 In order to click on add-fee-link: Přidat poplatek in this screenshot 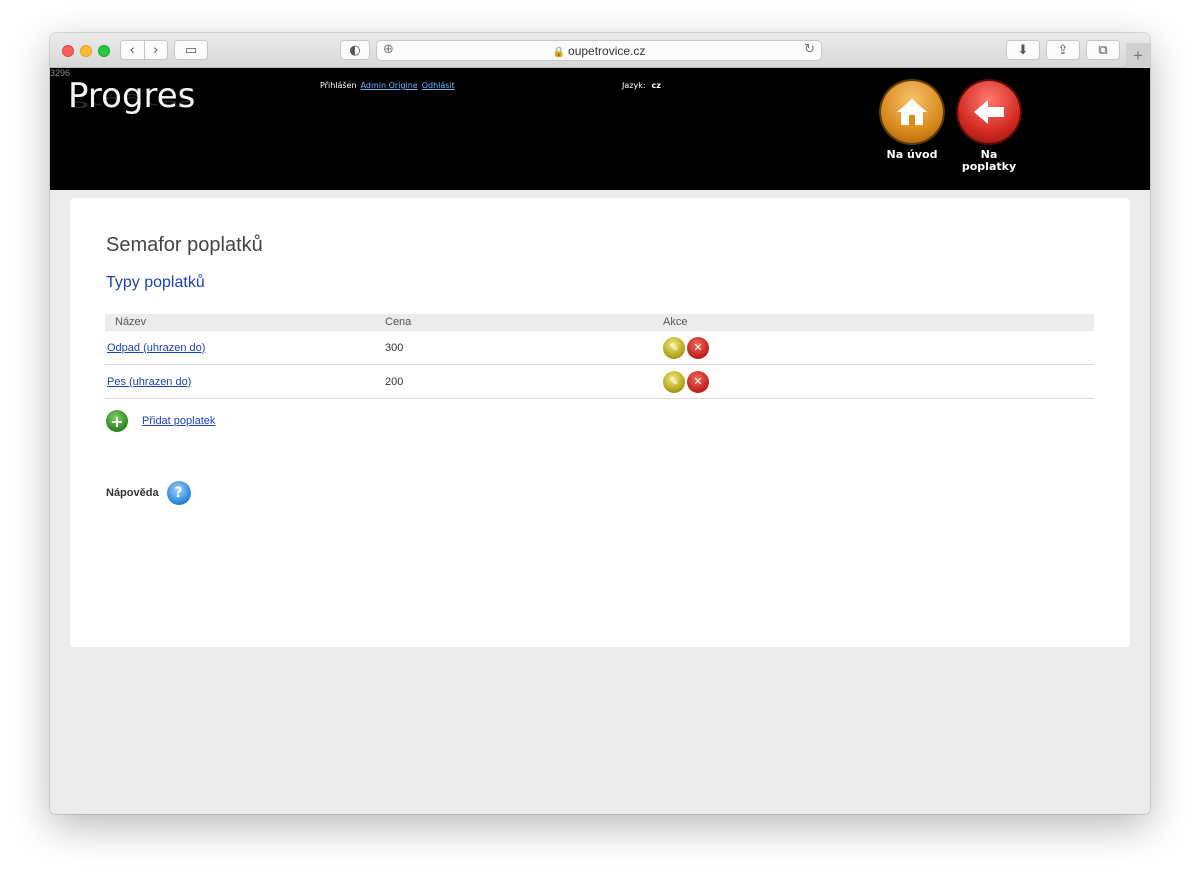, I will do `click(178, 421)`.